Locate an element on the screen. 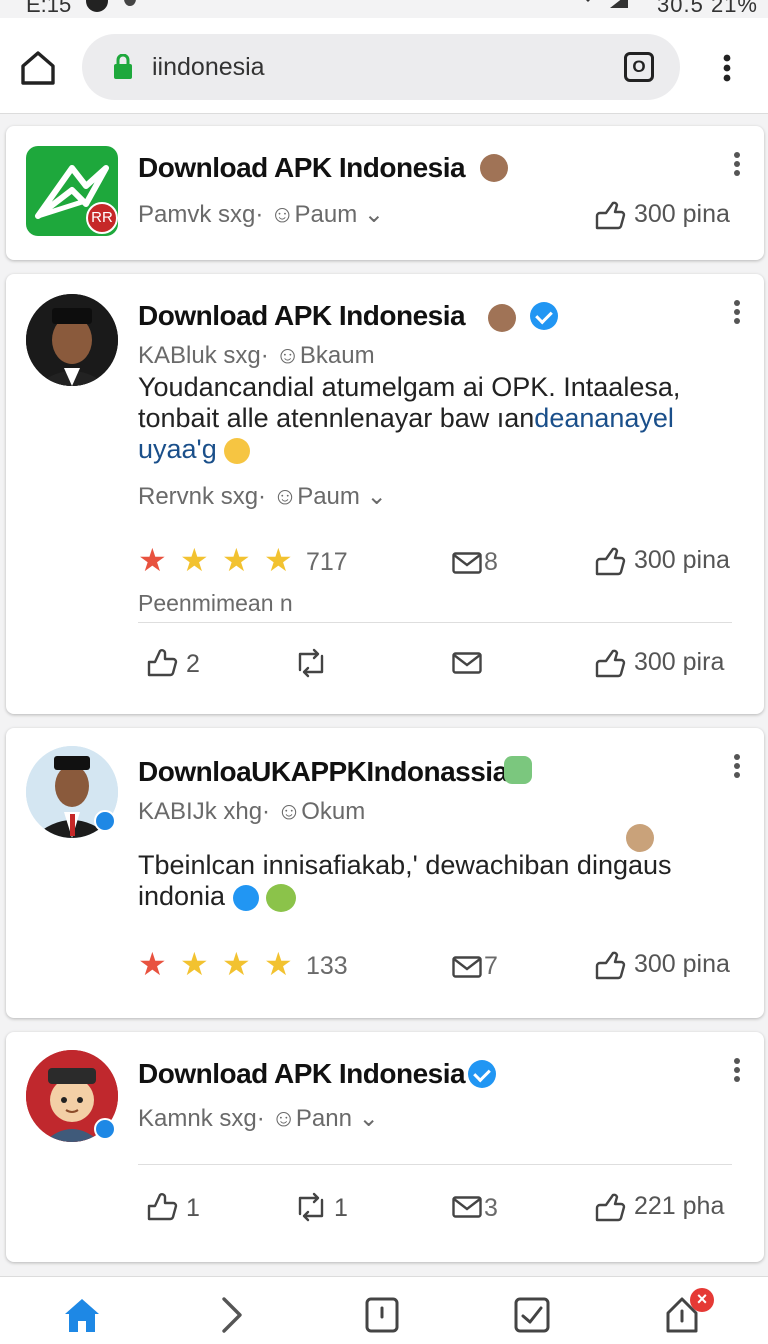  share-button: 300 pira is located at coordinates (659, 664).